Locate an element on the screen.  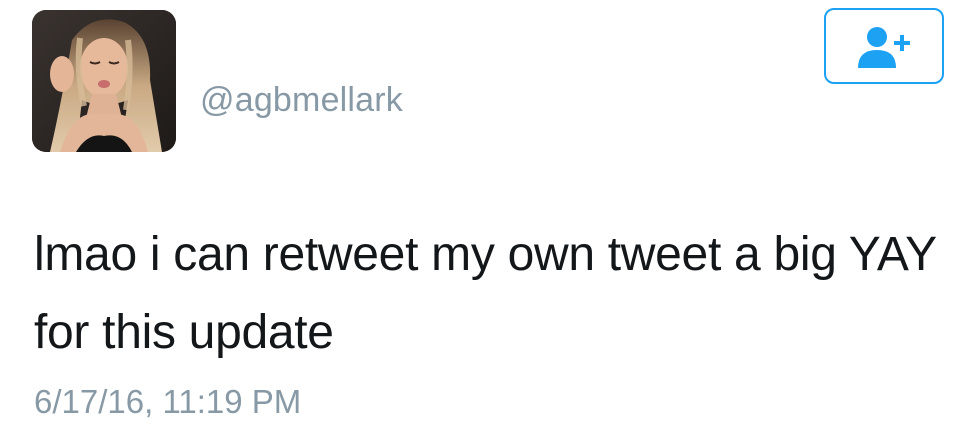
avatar-photo is located at coordinates (104, 81).